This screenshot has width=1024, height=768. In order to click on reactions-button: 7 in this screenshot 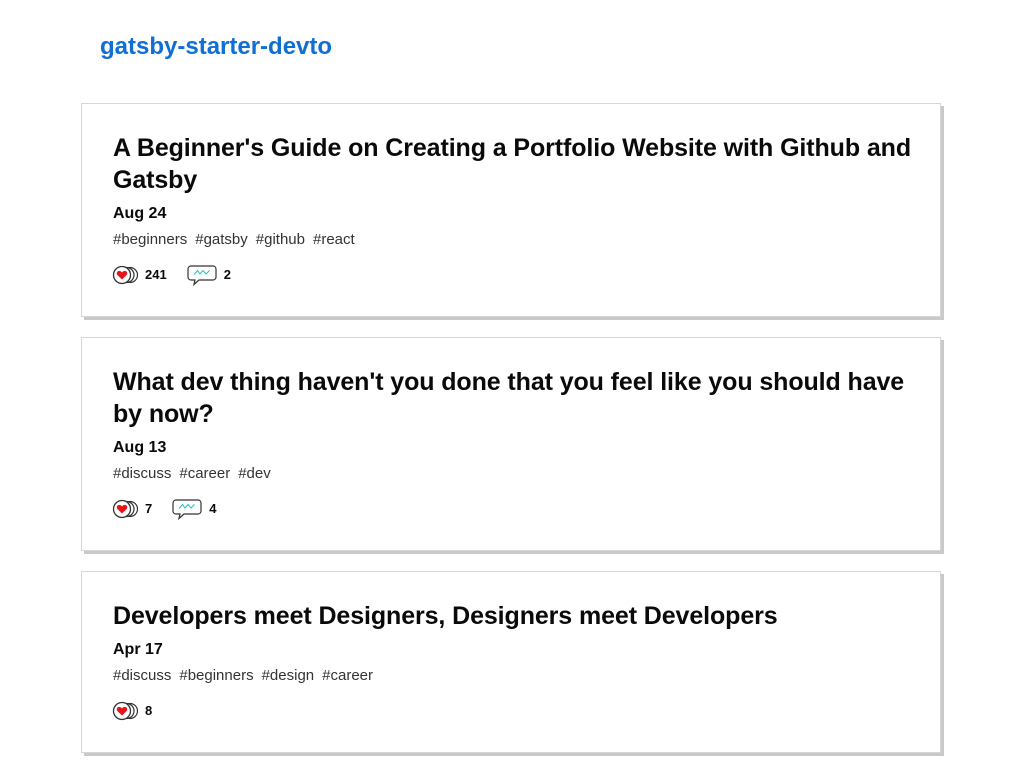, I will do `click(132, 509)`.